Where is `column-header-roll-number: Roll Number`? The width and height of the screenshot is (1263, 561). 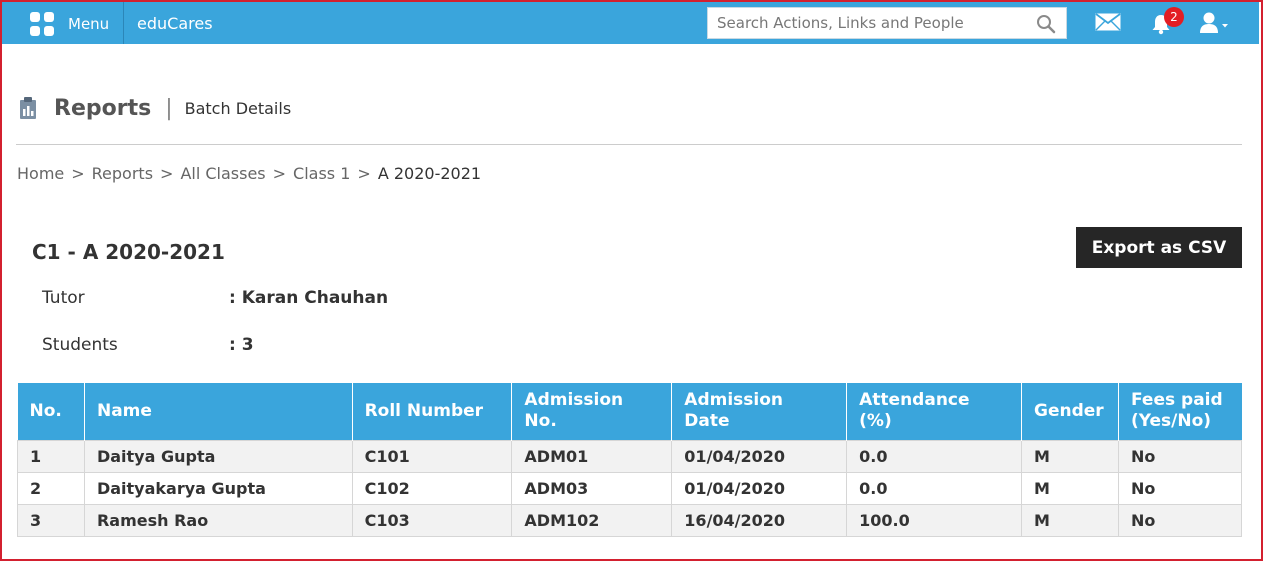 column-header-roll-number: Roll Number is located at coordinates (432, 411).